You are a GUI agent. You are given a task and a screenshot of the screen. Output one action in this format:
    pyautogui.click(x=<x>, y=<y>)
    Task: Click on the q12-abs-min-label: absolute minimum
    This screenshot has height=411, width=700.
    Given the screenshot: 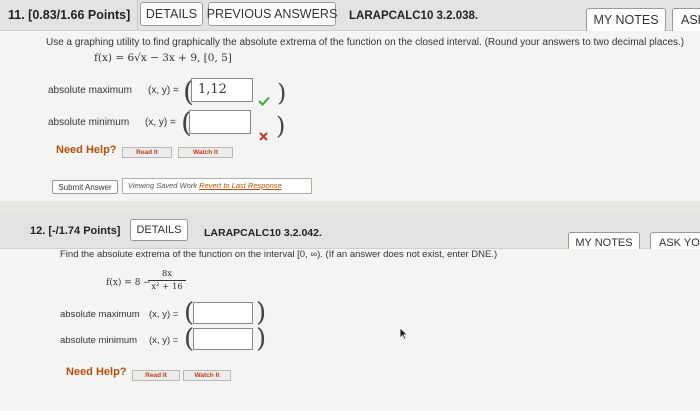 What is the action you would take?
    pyautogui.click(x=99, y=340)
    